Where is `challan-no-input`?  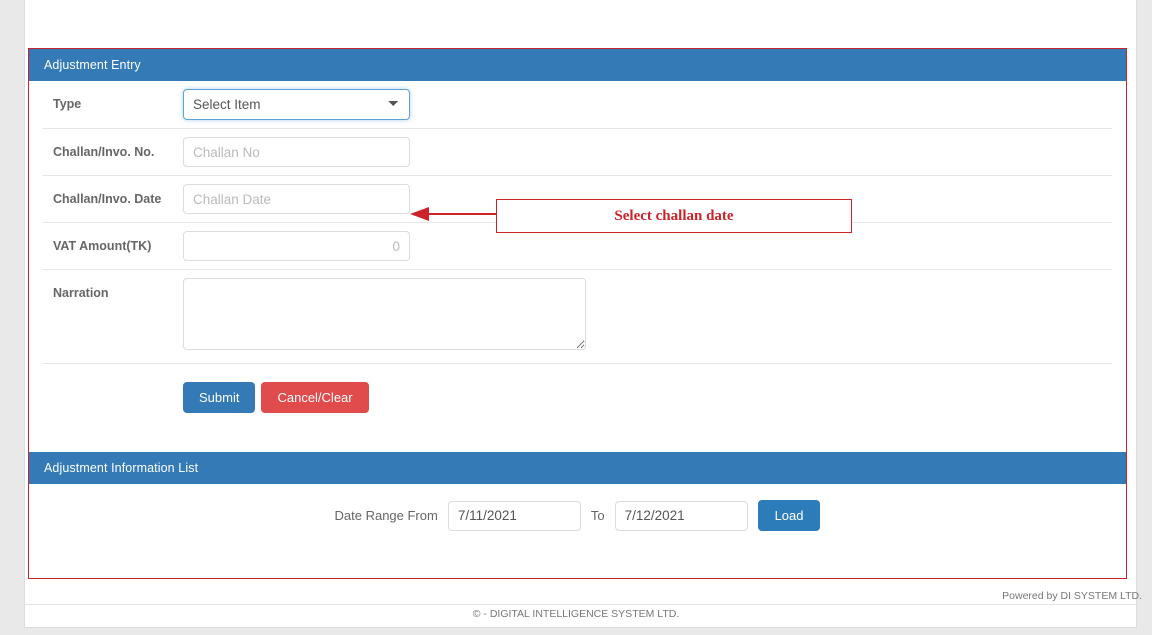
challan-no-input is located at coordinates (296, 152).